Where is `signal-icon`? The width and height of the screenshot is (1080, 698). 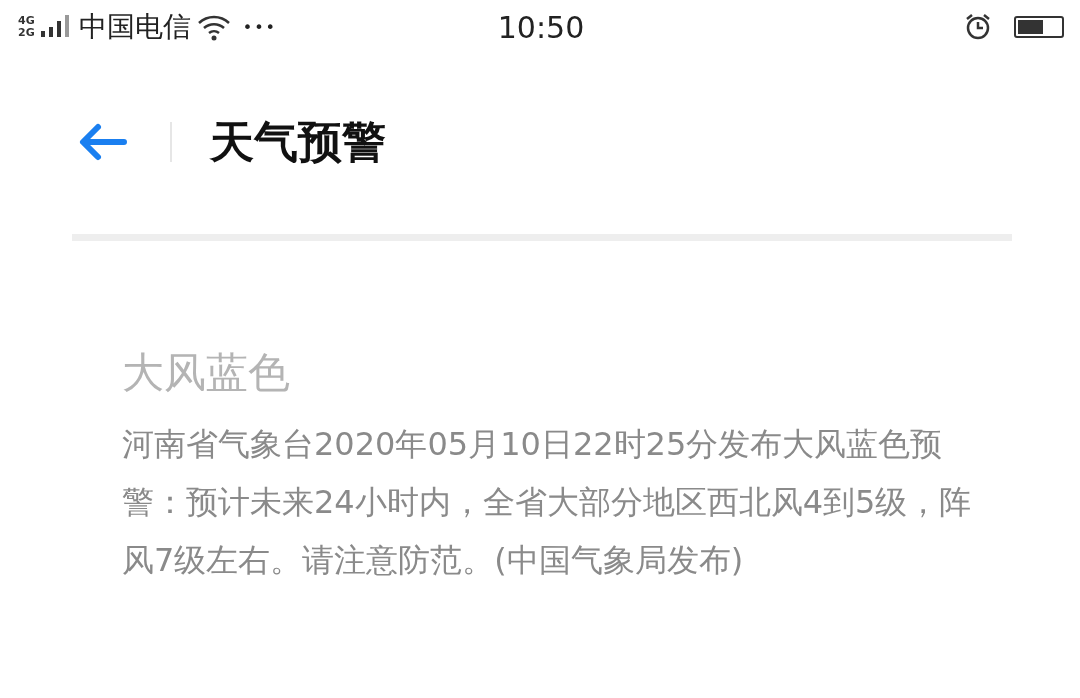
signal-icon is located at coordinates (54, 27).